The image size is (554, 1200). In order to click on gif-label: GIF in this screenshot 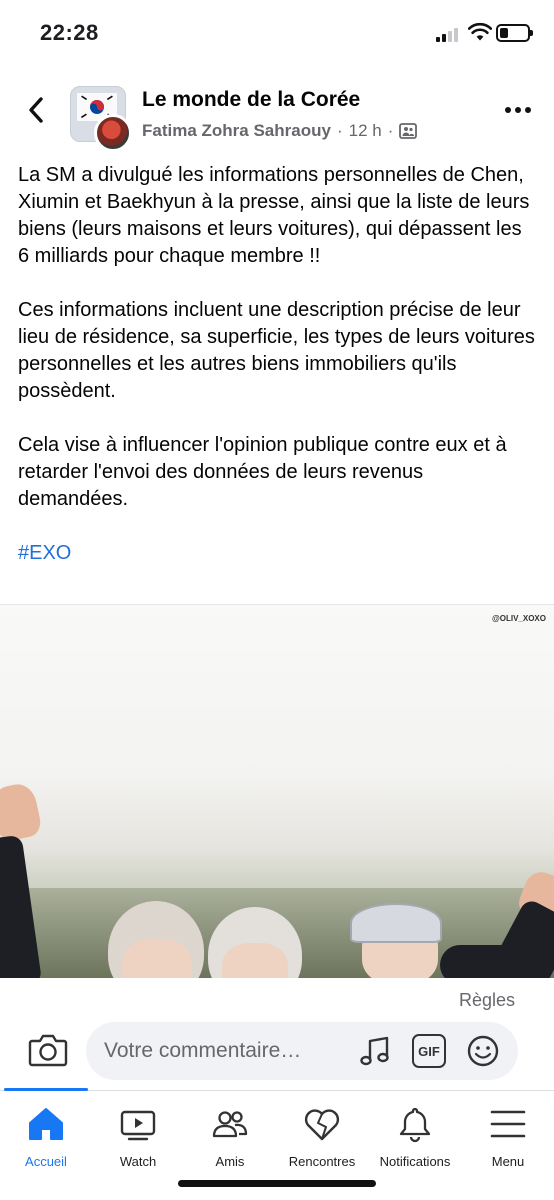, I will do `click(429, 1051)`.